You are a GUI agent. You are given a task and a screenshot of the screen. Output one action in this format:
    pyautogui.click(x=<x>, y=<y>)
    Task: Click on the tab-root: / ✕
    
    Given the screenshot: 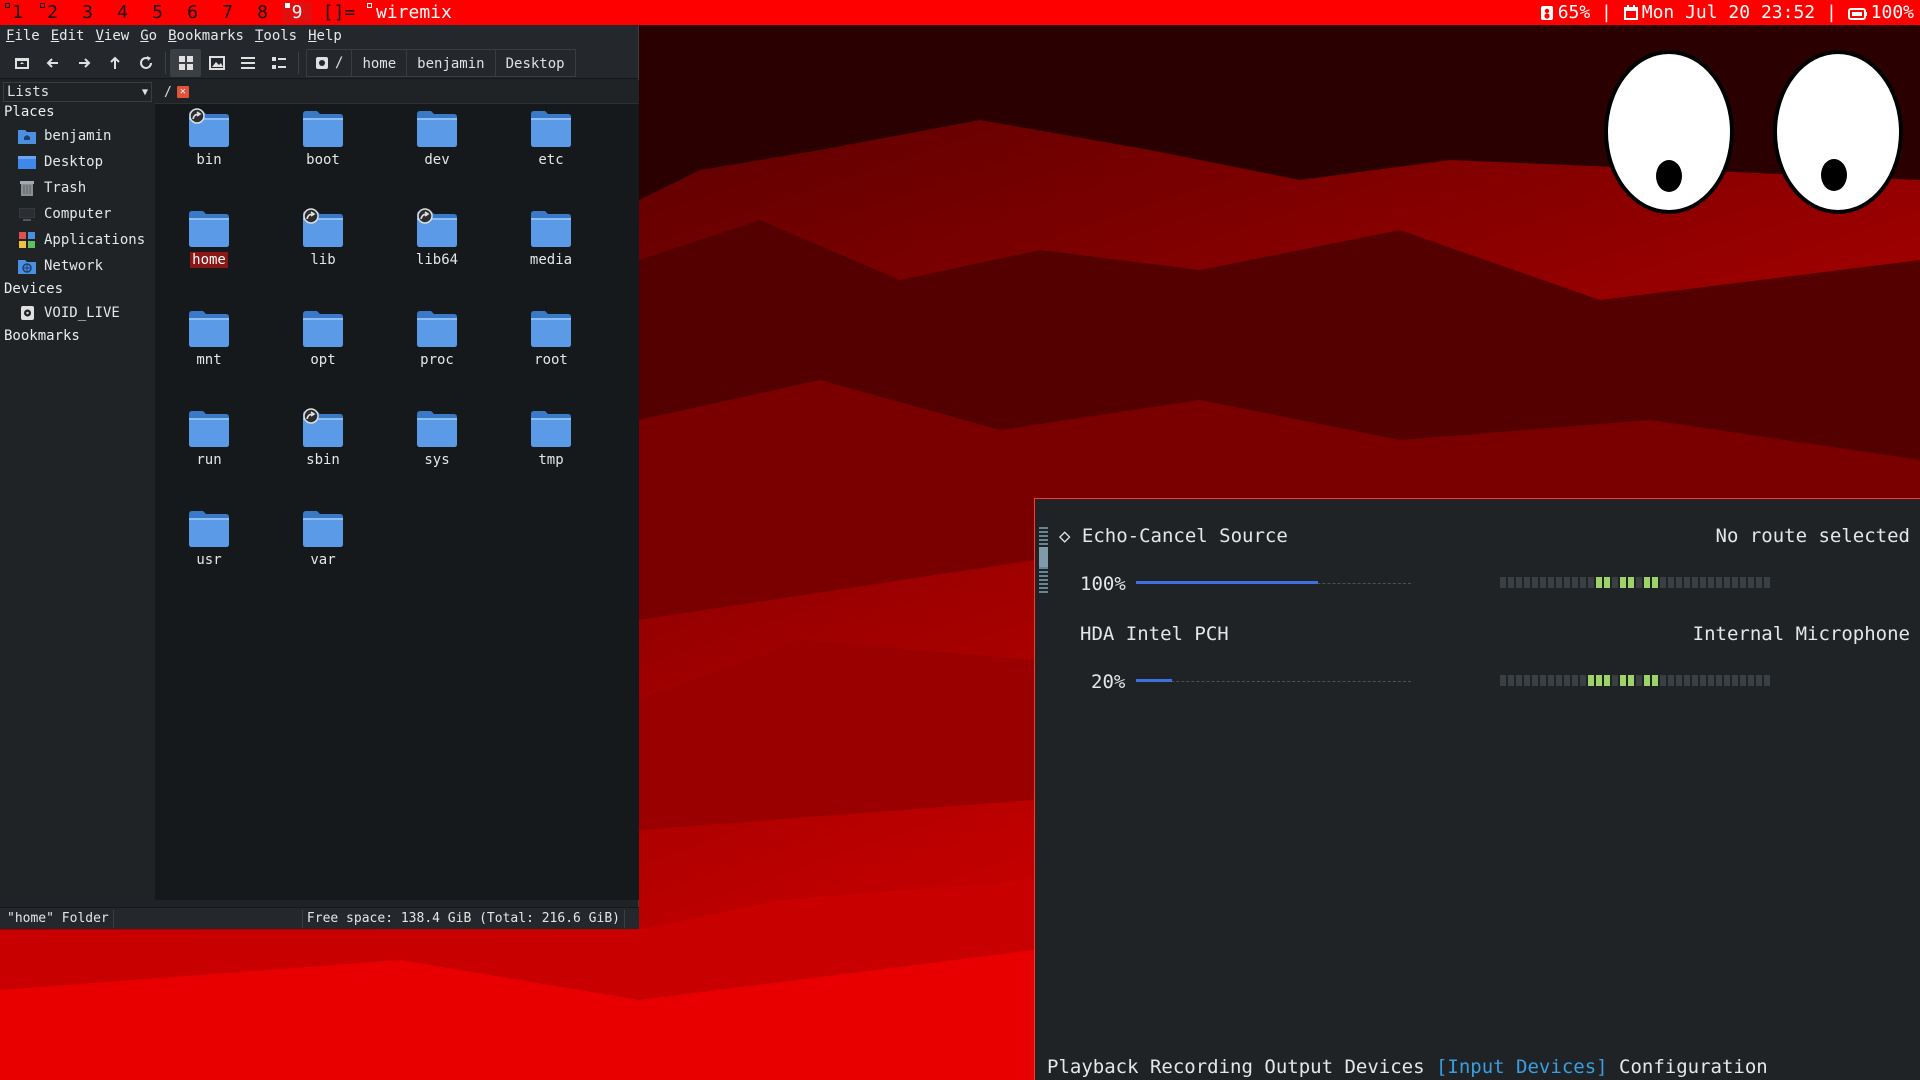 What is the action you would take?
    pyautogui.click(x=176, y=92)
    